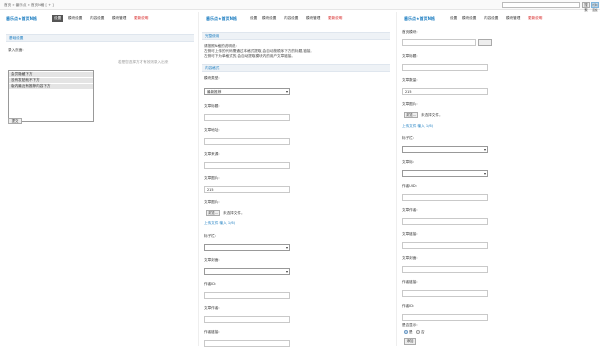 The height and width of the screenshot is (347, 600). What do you see at coordinates (247, 271) in the screenshot?
I see `cover-select` at bounding box center [247, 271].